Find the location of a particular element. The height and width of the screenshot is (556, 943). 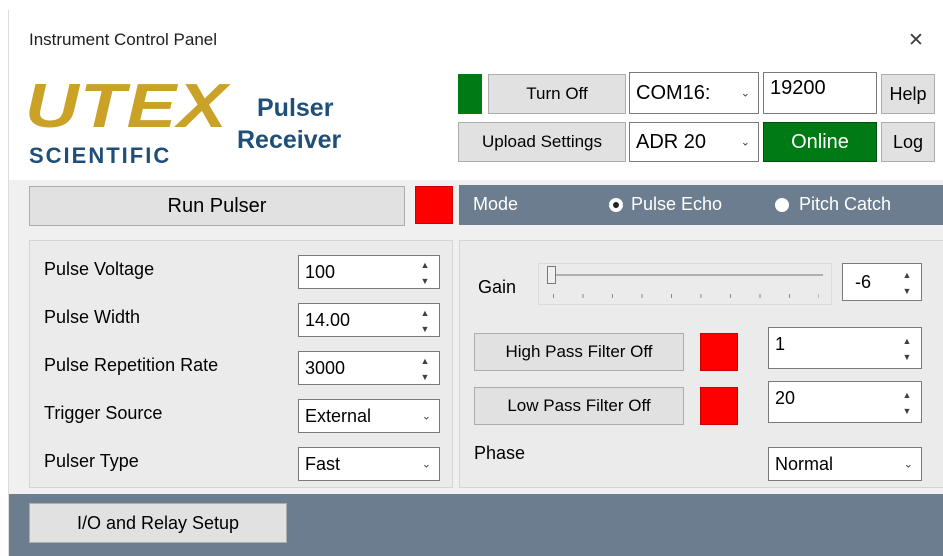

high-pass-value: 1 is located at coordinates (780, 344).